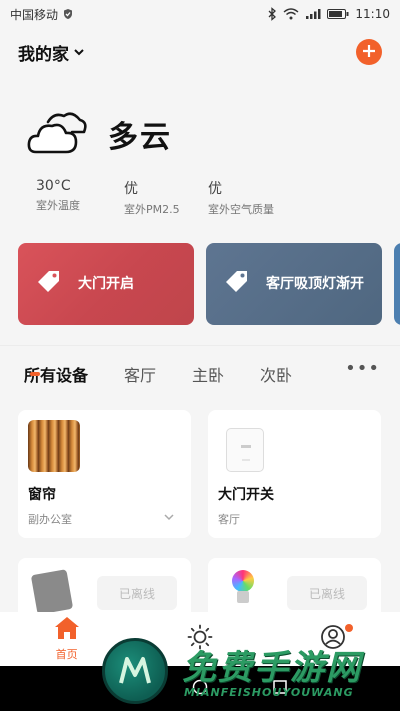 The width and height of the screenshot is (400, 711). Describe the element at coordinates (241, 209) in the screenshot. I see `metric-label: 室外空气质量` at that location.